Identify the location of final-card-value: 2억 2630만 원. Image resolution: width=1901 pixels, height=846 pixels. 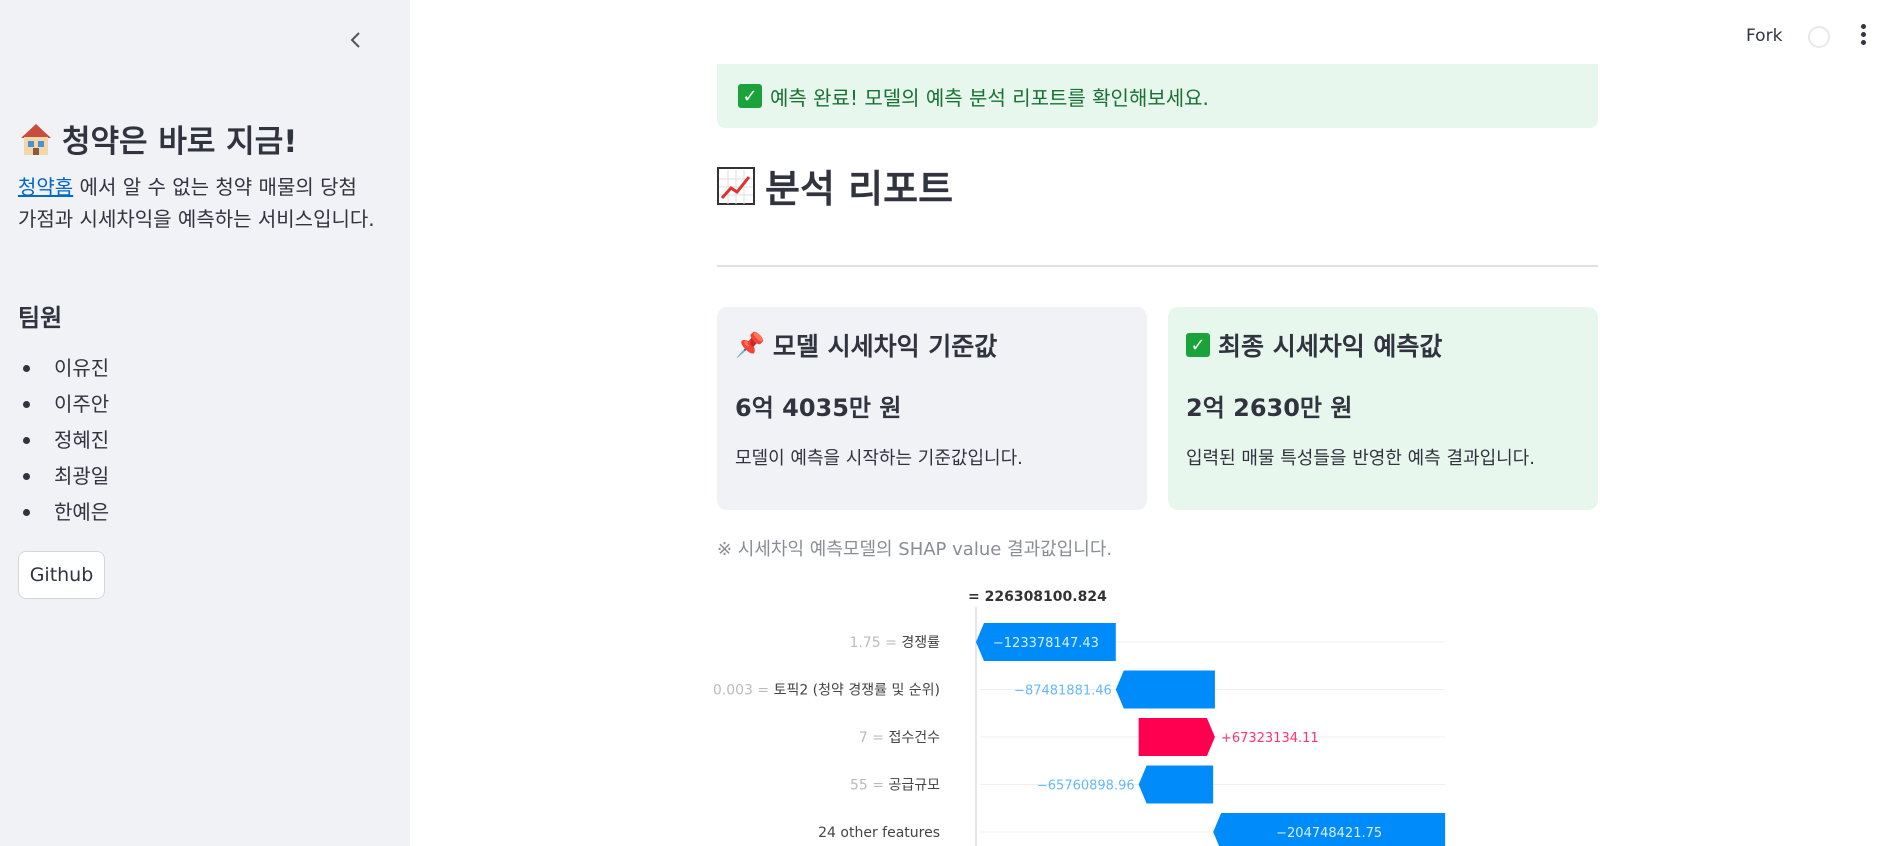
(1269, 408).